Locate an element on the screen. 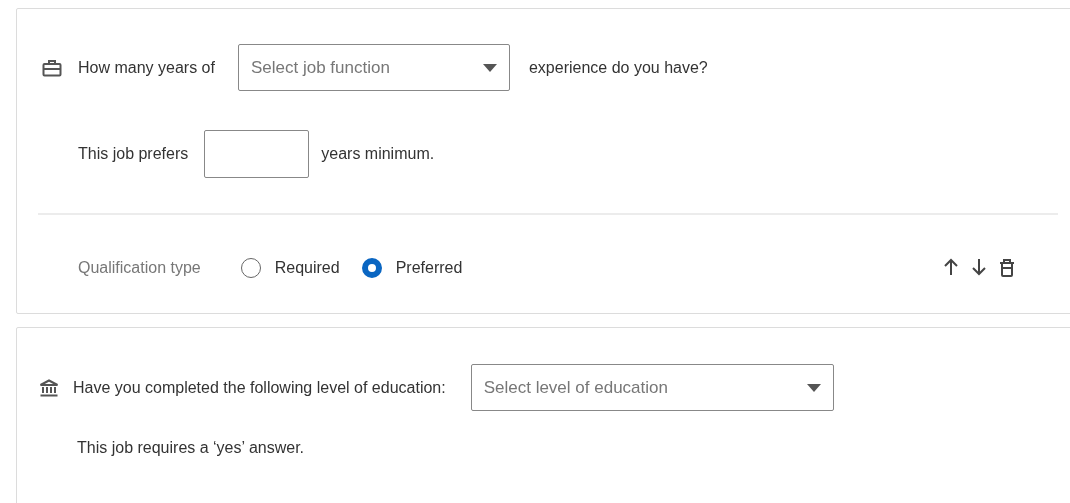 The width and height of the screenshot is (1070, 503). years-input is located at coordinates (257, 154).